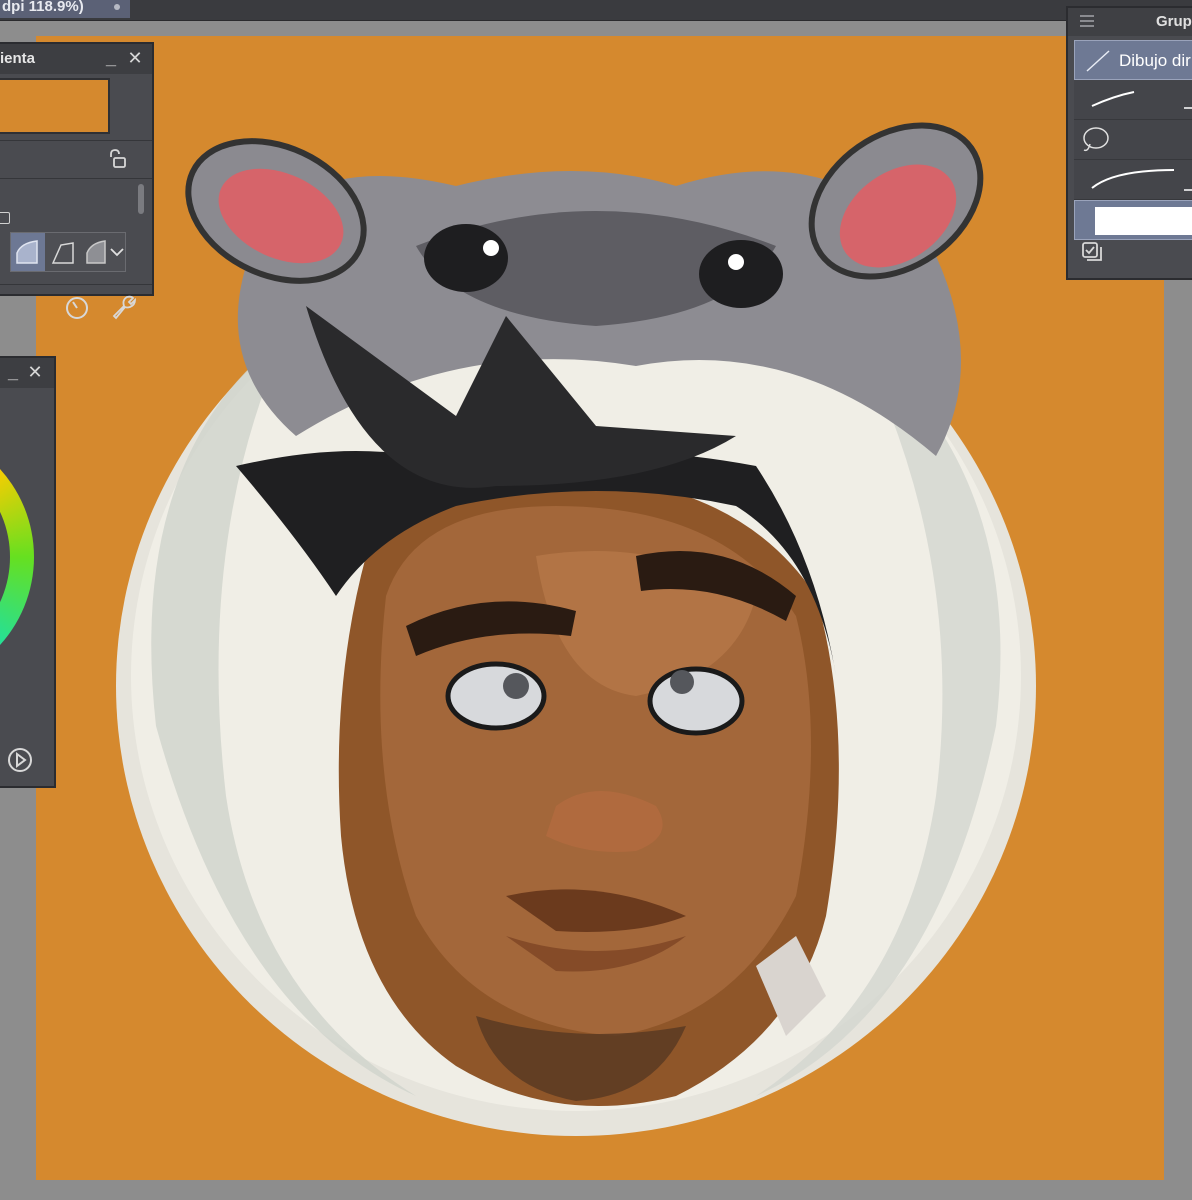 The image size is (1192, 1200). Describe the element at coordinates (596, 10) in the screenshot. I see `document-tab-bar: dpi 118.9%)` at that location.